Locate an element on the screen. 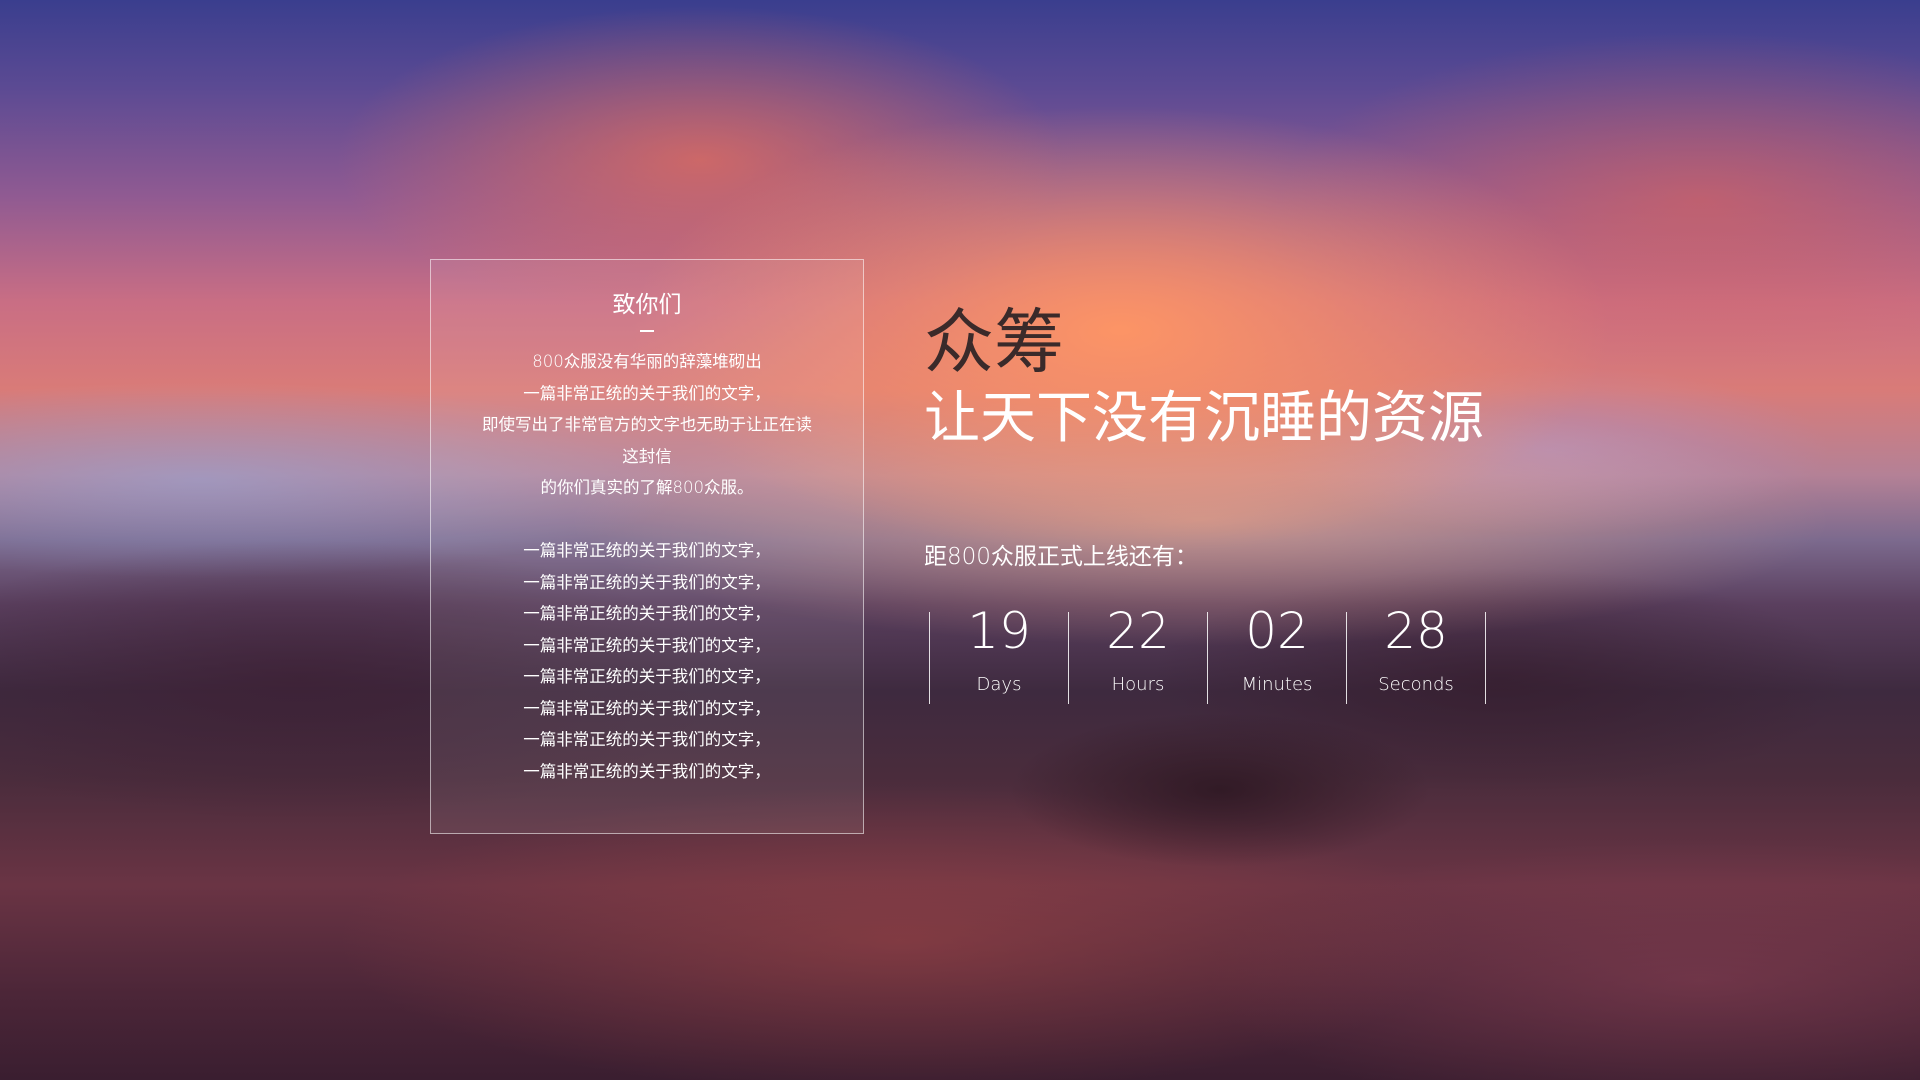 This screenshot has width=1920, height=1080. minutes-value: 02 is located at coordinates (1277, 631).